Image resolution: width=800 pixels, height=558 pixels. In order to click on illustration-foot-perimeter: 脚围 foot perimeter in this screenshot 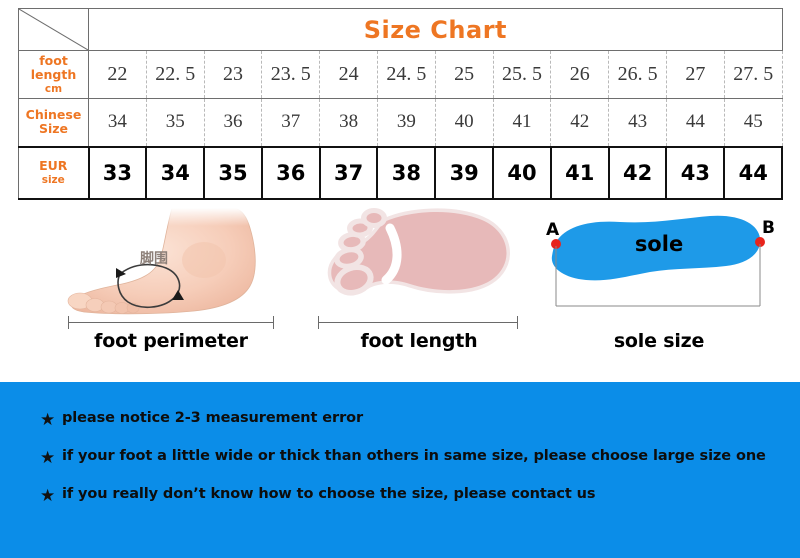, I will do `click(171, 291)`.